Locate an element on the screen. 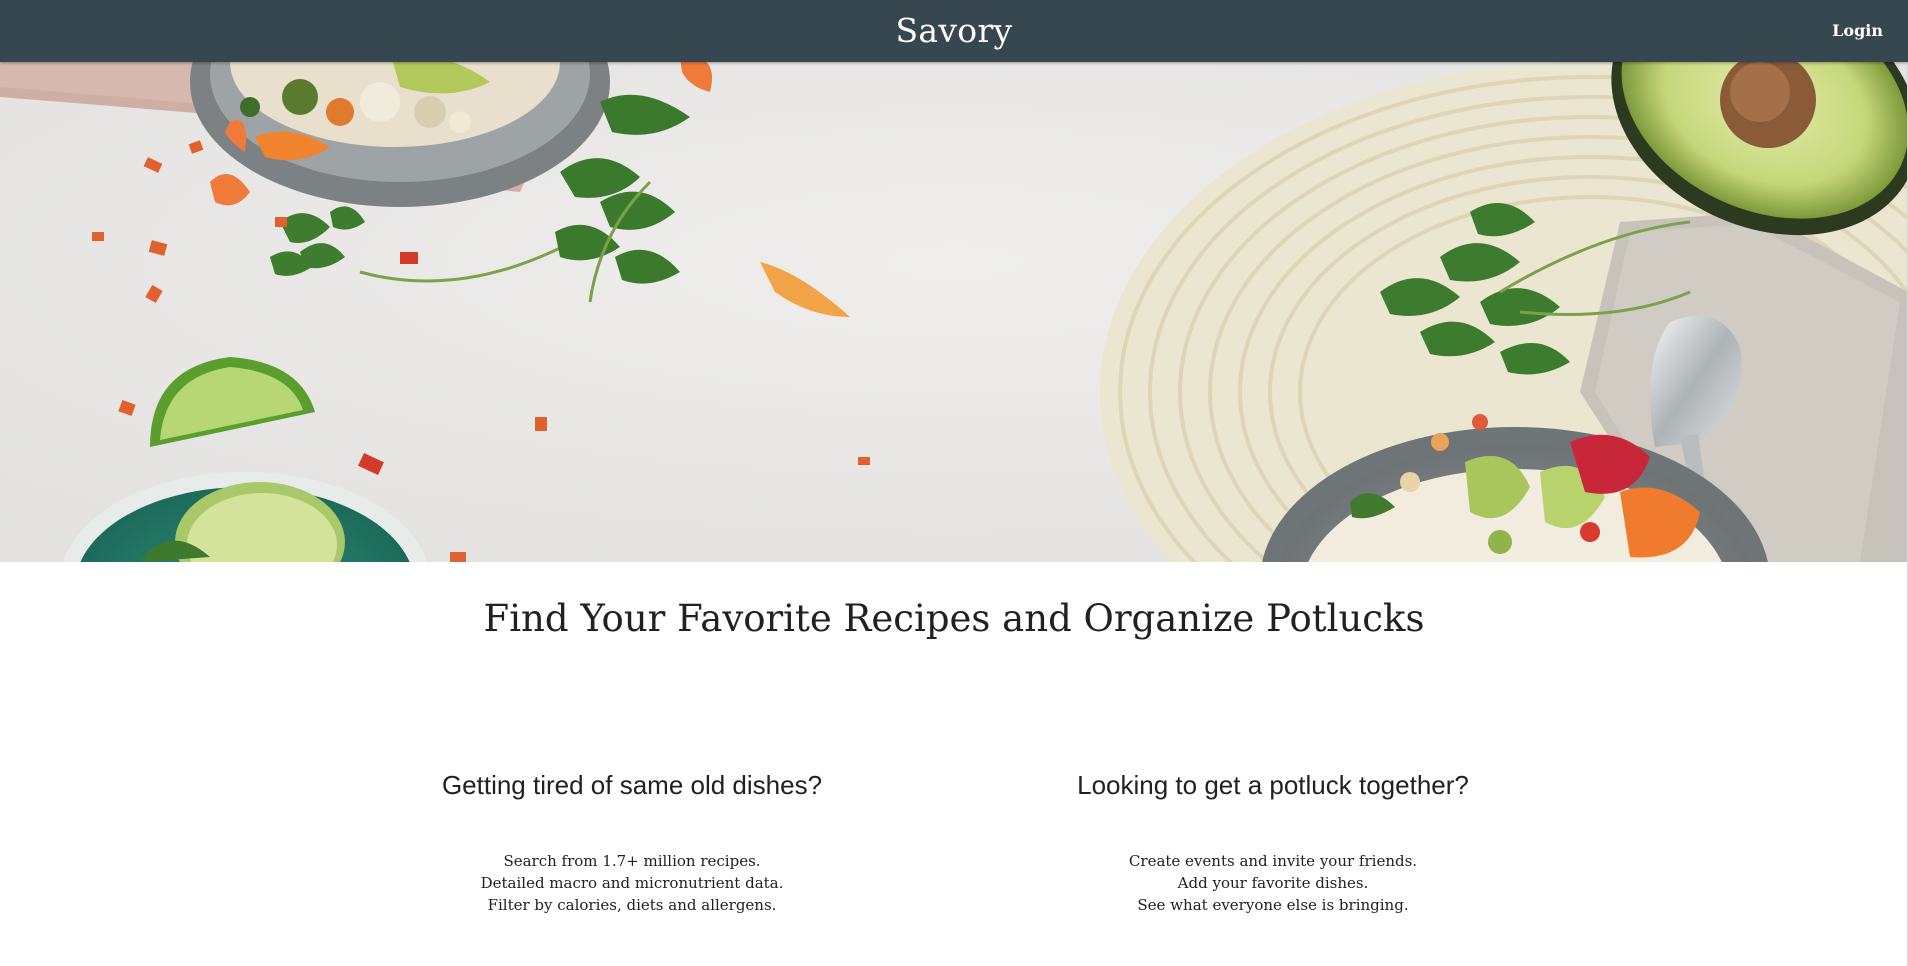  feature-potluck-line: See what everyone else is bringing. is located at coordinates (1273, 905).